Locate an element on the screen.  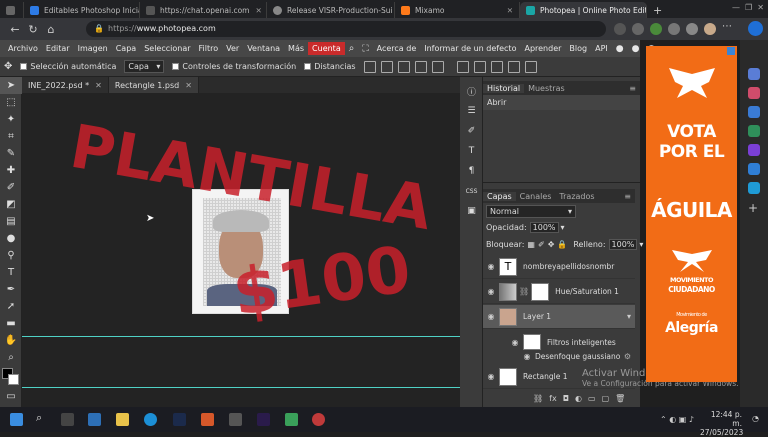
task-view-icon is located at coordinates (67, 419).